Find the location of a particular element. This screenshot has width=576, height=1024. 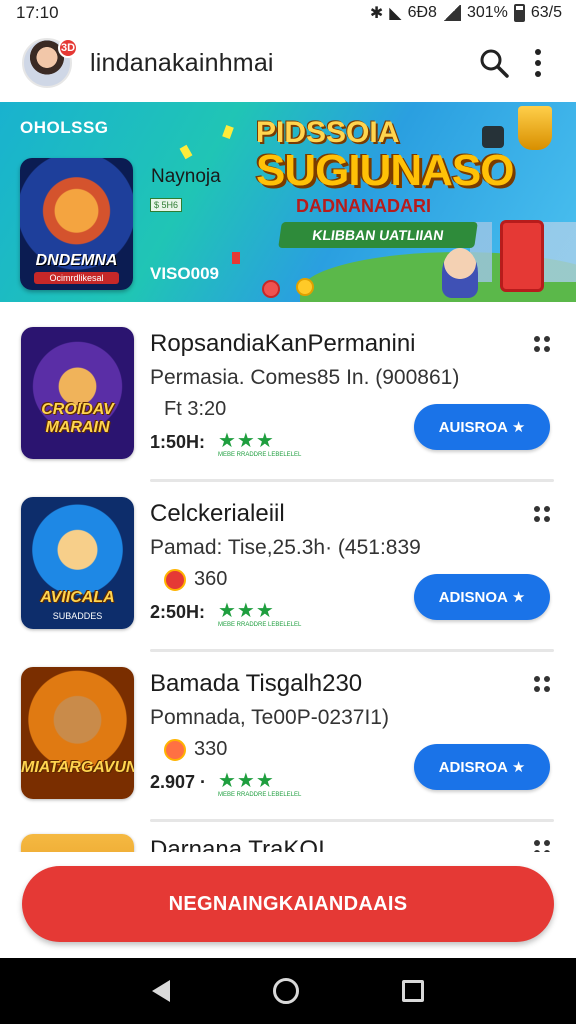

game-time: 2.907 · is located at coordinates (178, 782).